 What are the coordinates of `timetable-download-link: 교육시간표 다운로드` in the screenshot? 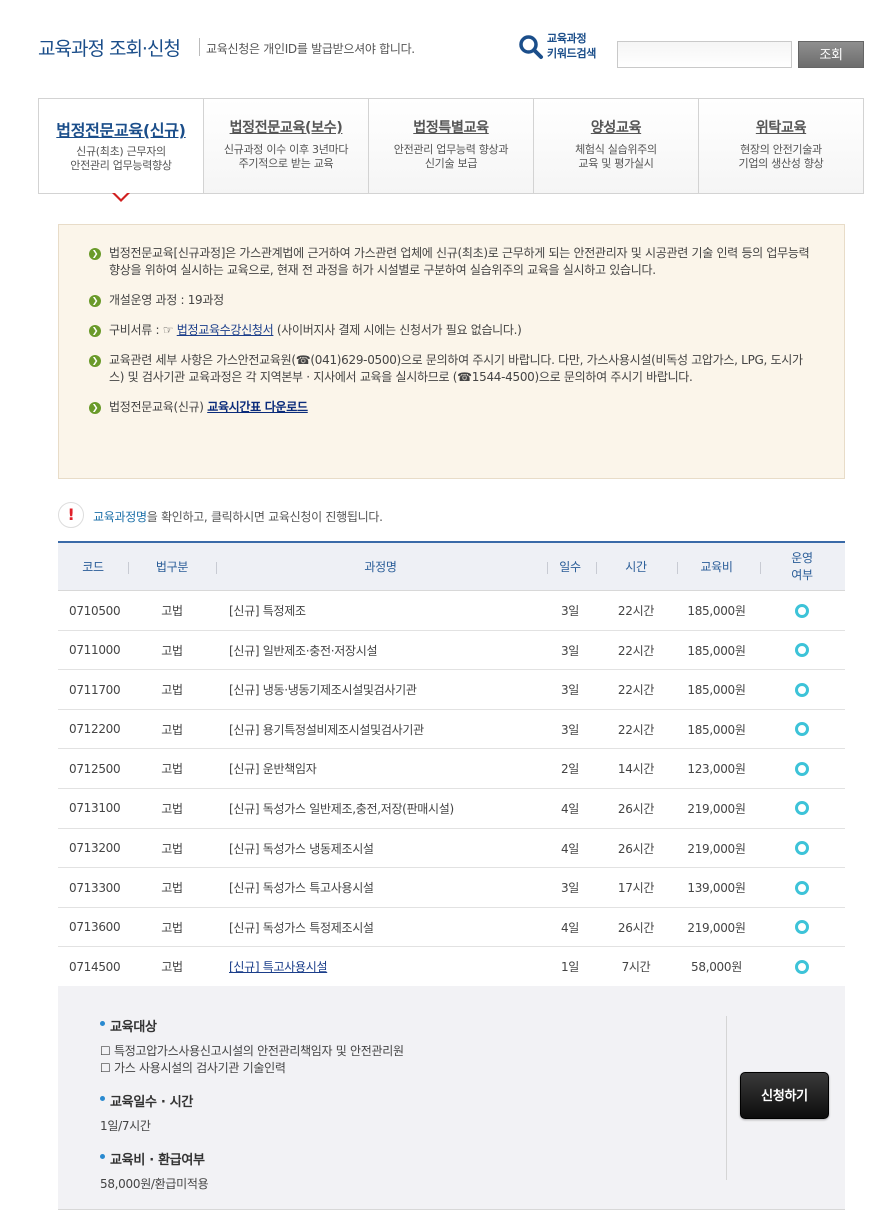 It's located at (257, 407).